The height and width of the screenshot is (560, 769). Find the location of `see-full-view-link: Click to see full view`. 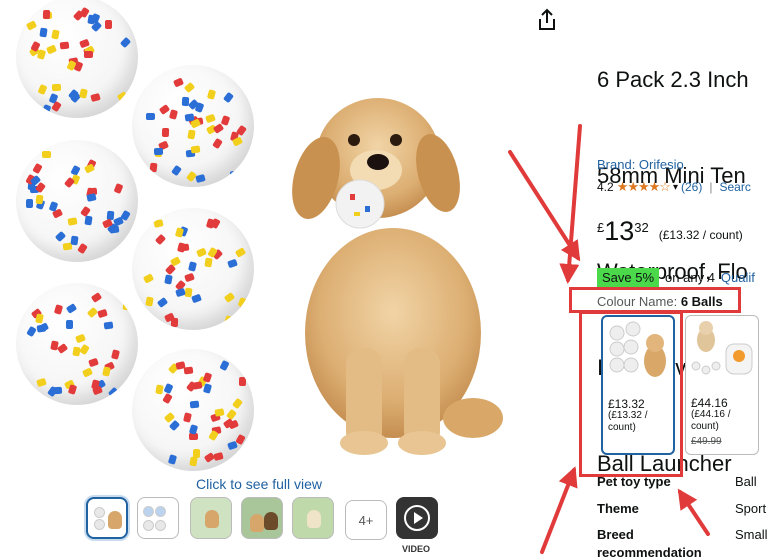

see-full-view-link: Click to see full view is located at coordinates (259, 484).